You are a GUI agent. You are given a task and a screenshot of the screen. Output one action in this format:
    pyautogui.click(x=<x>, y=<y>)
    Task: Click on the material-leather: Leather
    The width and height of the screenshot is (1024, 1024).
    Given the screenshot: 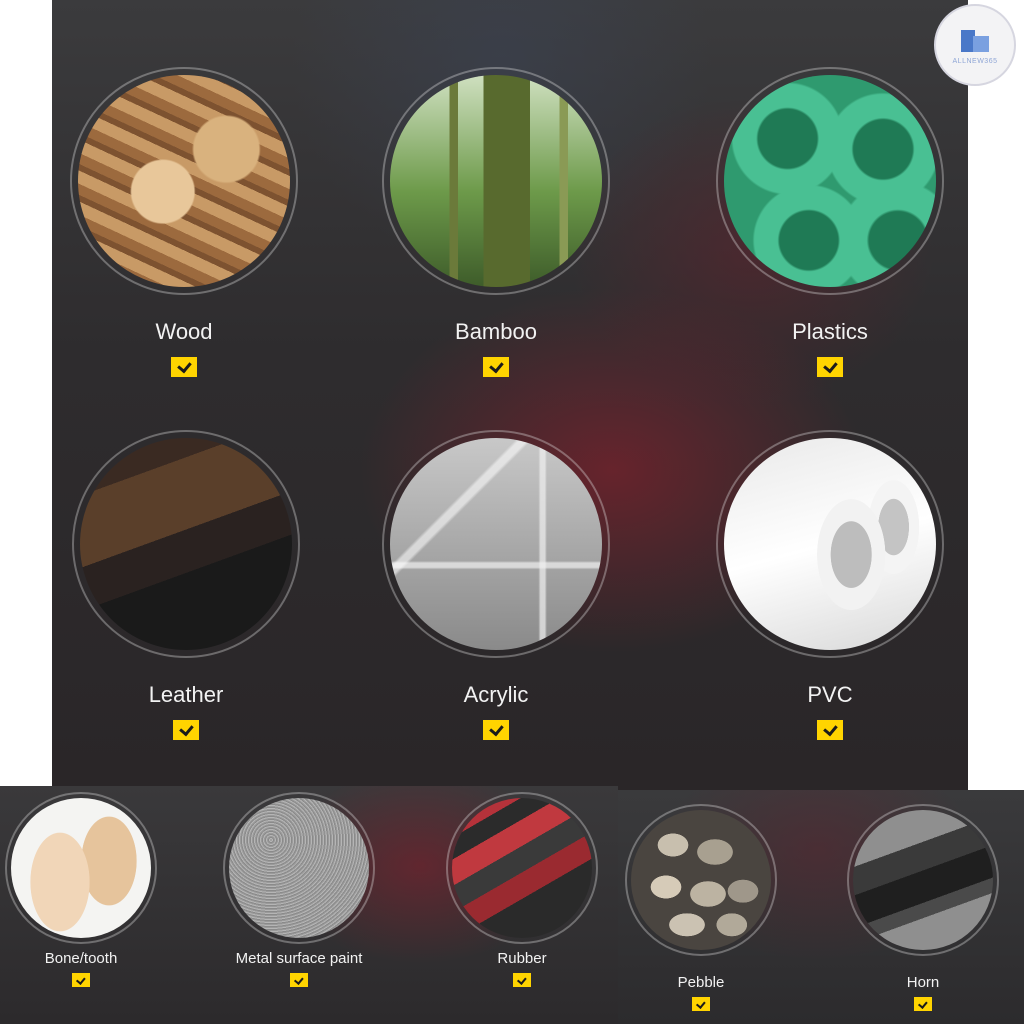 What is the action you would take?
    pyautogui.click(x=186, y=585)
    